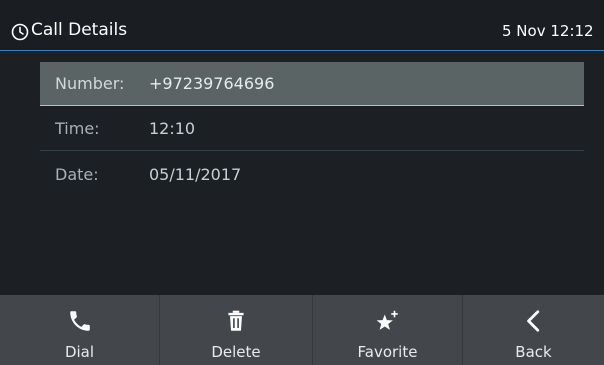 The height and width of the screenshot is (365, 604). I want to click on datetime-display: 5 Nov 12:12, so click(548, 31).